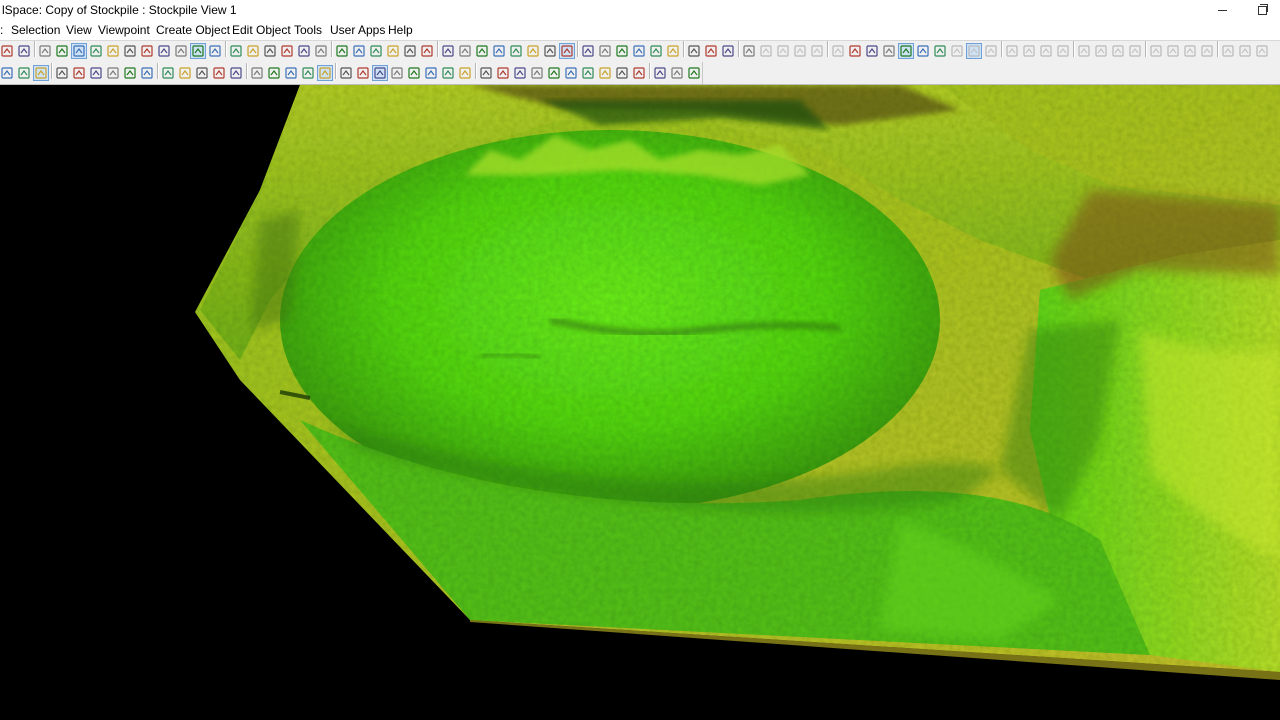 This screenshot has width=1280, height=720. Describe the element at coordinates (124, 30) in the screenshot. I see `menu-item-viewpoint: Viewpoint` at that location.